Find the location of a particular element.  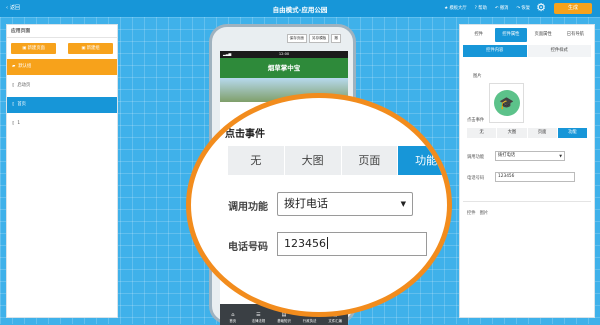

page-item-launch: ▯ 启动页 is located at coordinates (62, 86).